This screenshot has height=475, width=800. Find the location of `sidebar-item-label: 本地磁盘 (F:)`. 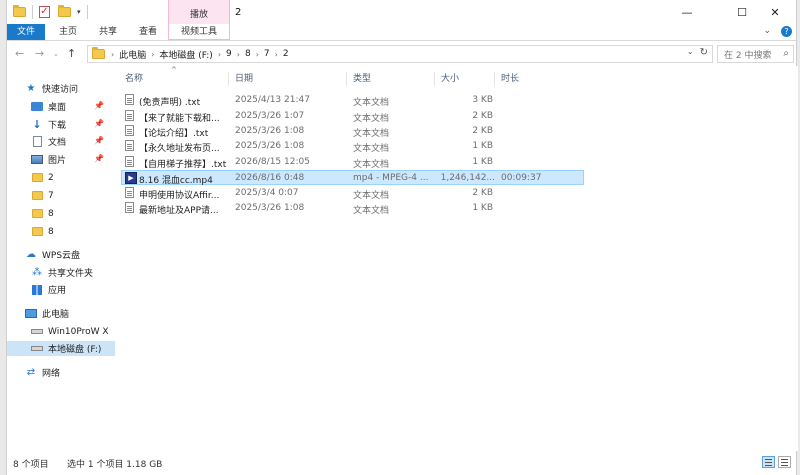

sidebar-item-label: 本地磁盘 (F:) is located at coordinates (75, 350).